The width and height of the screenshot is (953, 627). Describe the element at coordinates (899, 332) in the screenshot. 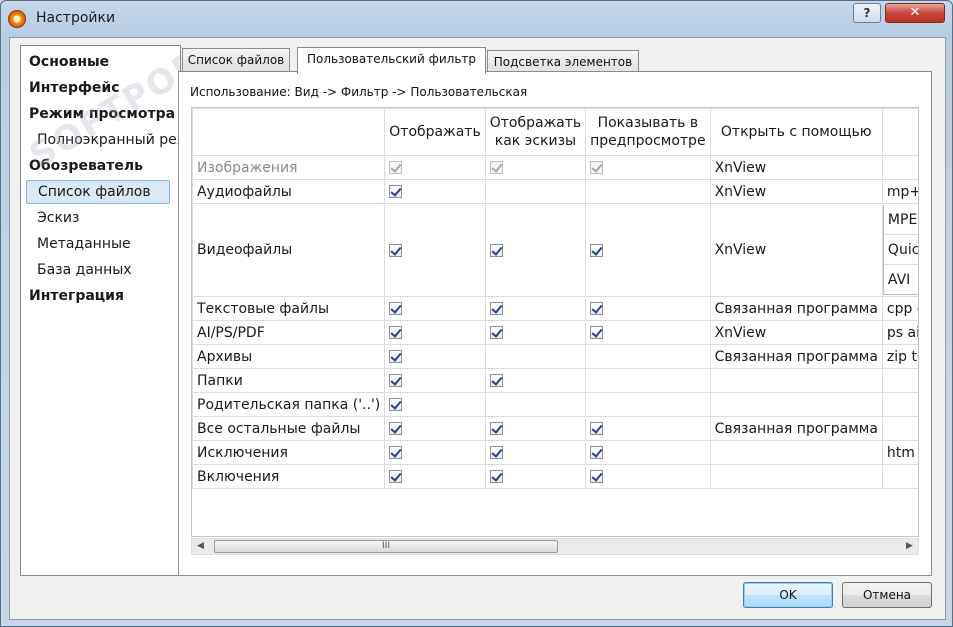

I see `extensions-cell: ps ai epsf` at that location.